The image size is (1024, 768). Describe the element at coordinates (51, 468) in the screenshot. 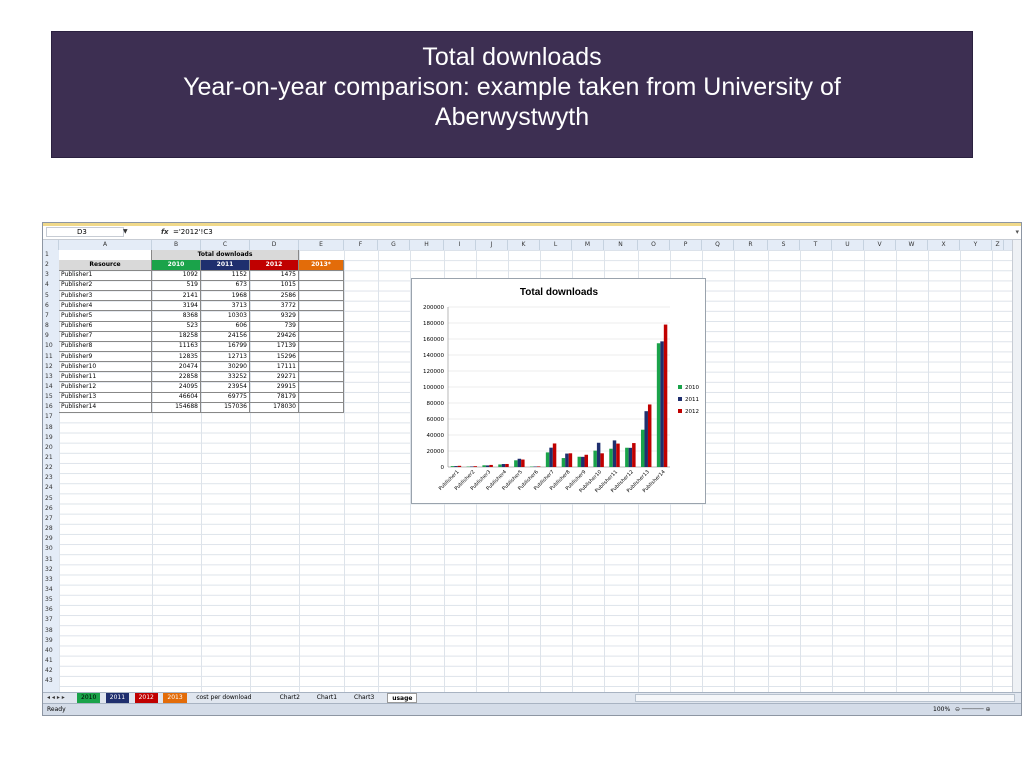

I see `row-header-22: 22` at that location.